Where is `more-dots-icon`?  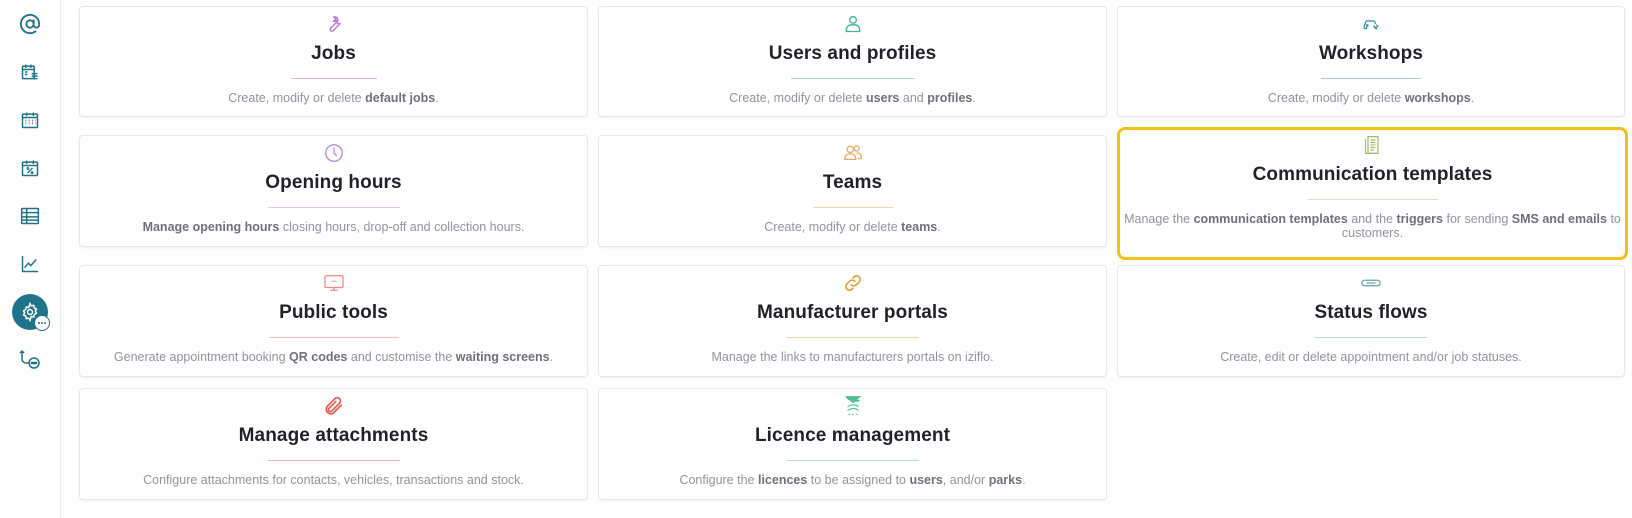
more-dots-icon is located at coordinates (42, 323).